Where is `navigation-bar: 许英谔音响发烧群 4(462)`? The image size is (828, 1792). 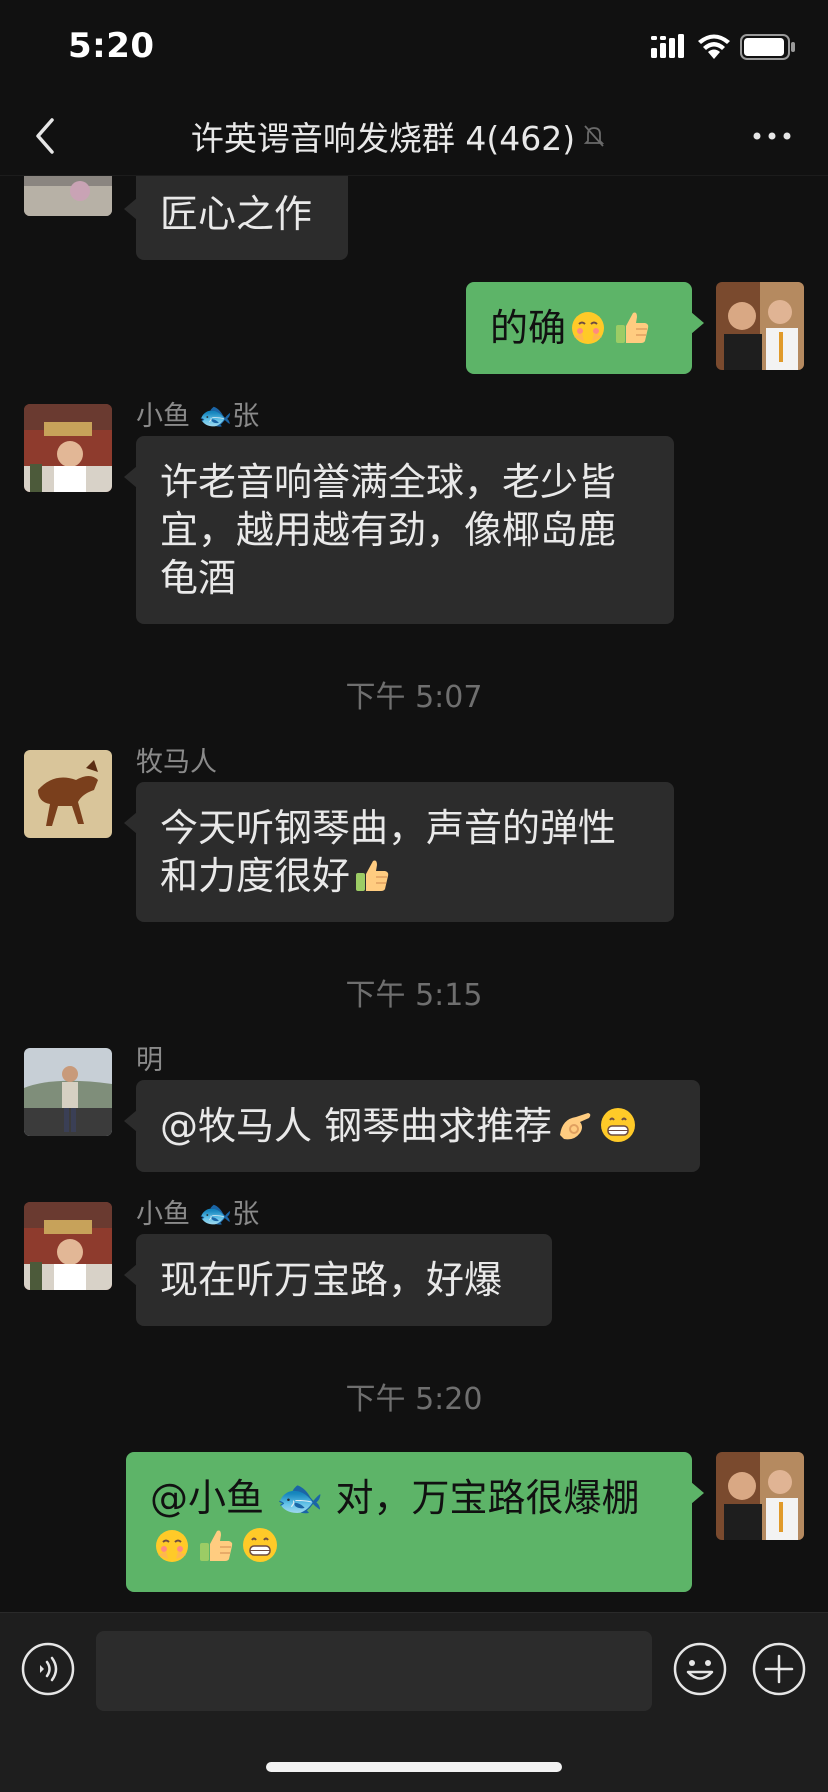
navigation-bar: 许英谔音响发烧群 4(462) is located at coordinates (414, 136).